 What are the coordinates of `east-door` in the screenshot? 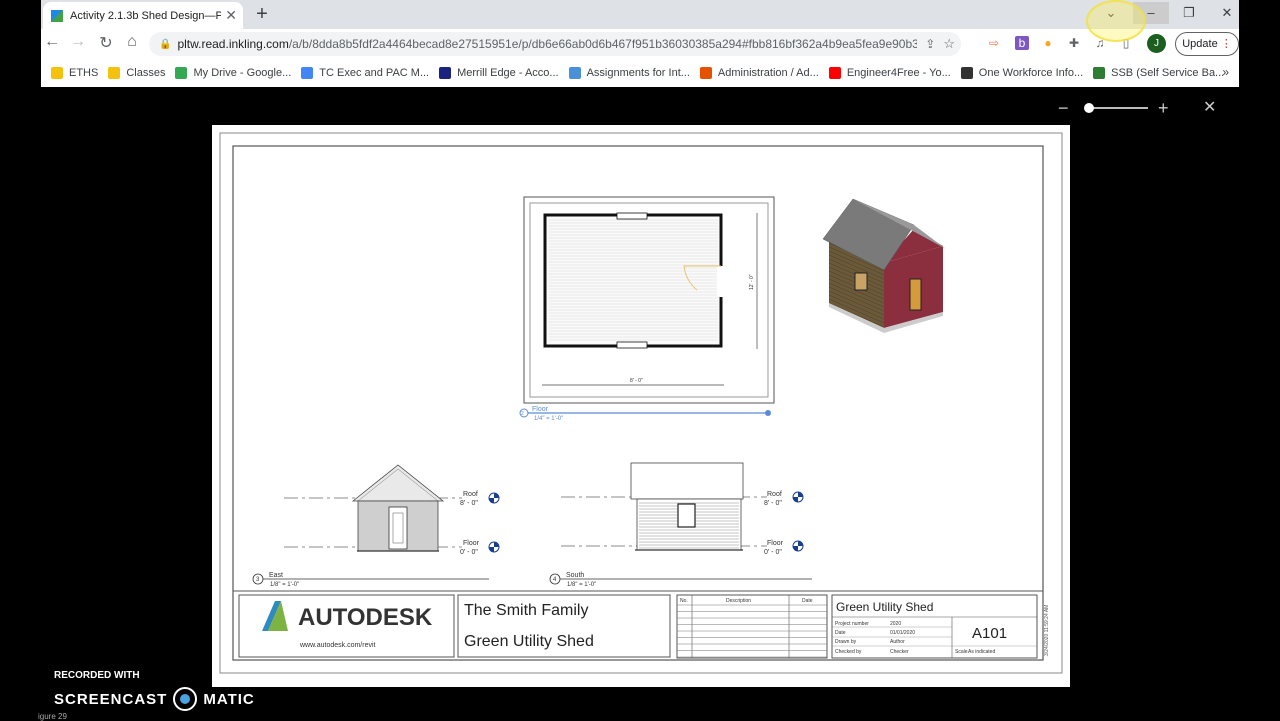 It's located at (398, 528).